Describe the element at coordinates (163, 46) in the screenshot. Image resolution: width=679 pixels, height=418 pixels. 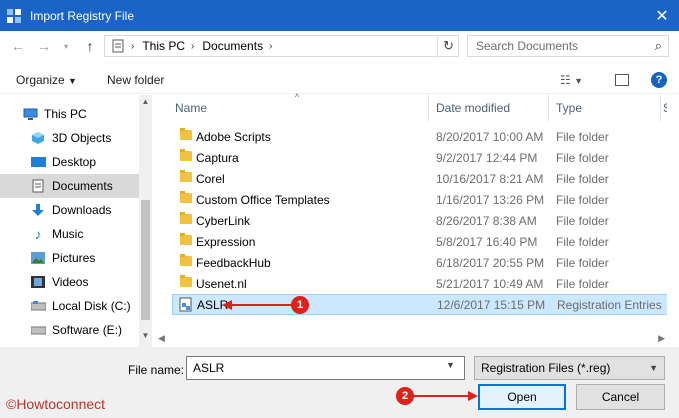
I see `breadcrumb-this-pc: This PC` at that location.